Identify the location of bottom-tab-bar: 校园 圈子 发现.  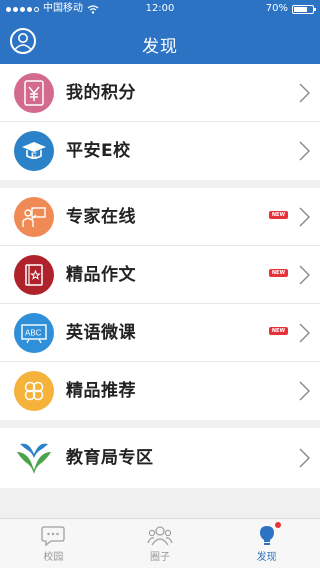
(160, 543).